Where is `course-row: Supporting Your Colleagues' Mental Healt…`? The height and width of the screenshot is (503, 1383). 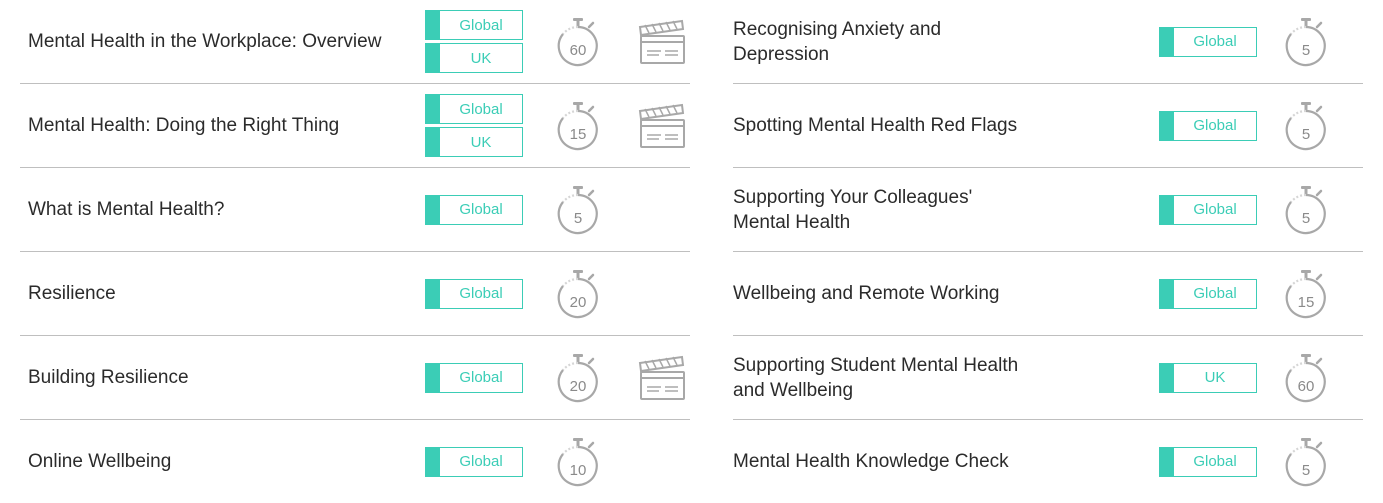
course-row: Supporting Your Colleagues' Mental Healt… is located at coordinates (1048, 210).